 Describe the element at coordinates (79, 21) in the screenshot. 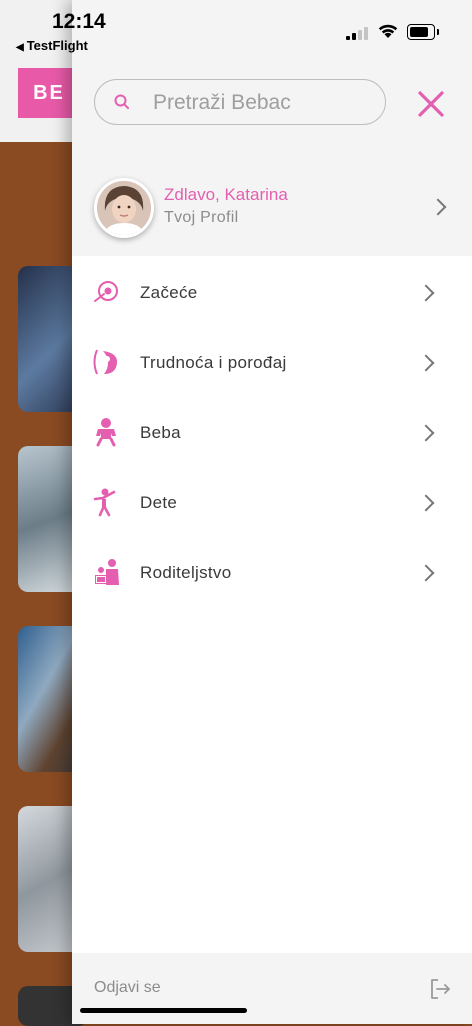

I see `status-time: 12:14` at that location.